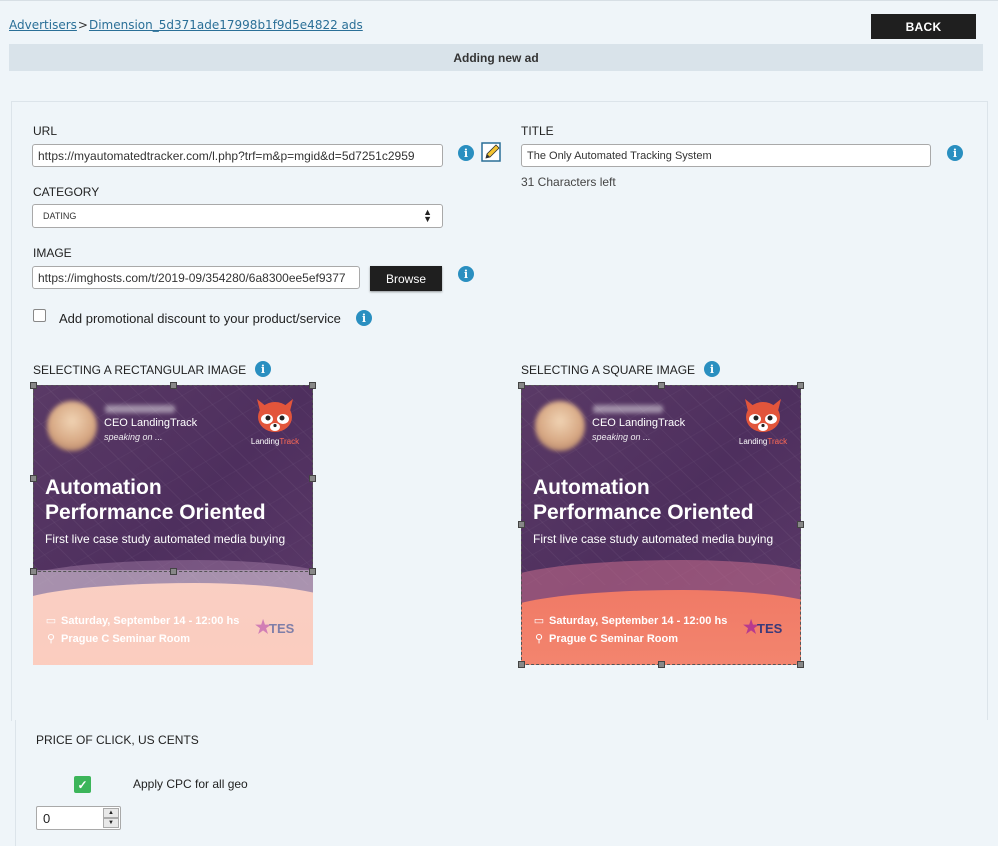  What do you see at coordinates (263, 369) in the screenshot?
I see `rect-image-info-icon: i` at bounding box center [263, 369].